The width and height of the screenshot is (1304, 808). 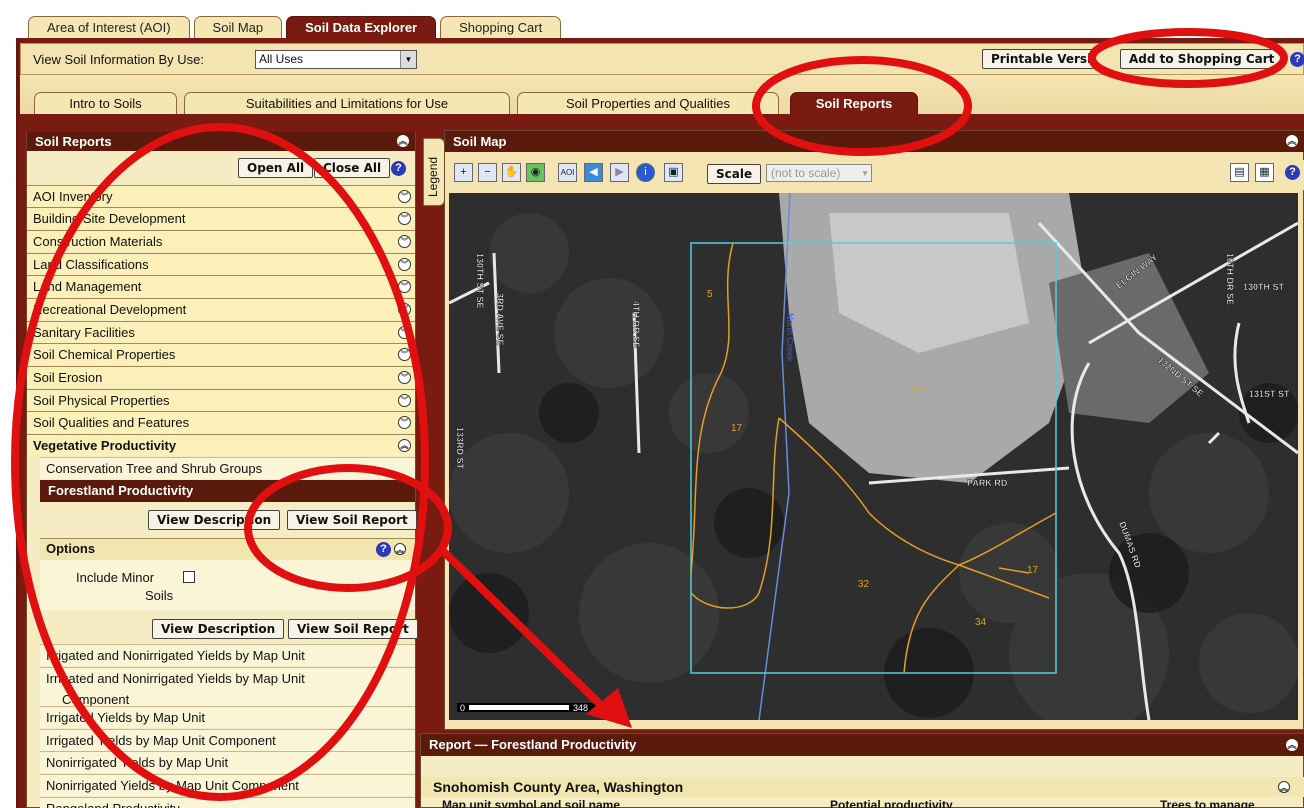 What do you see at coordinates (487, 172) in the screenshot?
I see `zoom-out-icon: −` at bounding box center [487, 172].